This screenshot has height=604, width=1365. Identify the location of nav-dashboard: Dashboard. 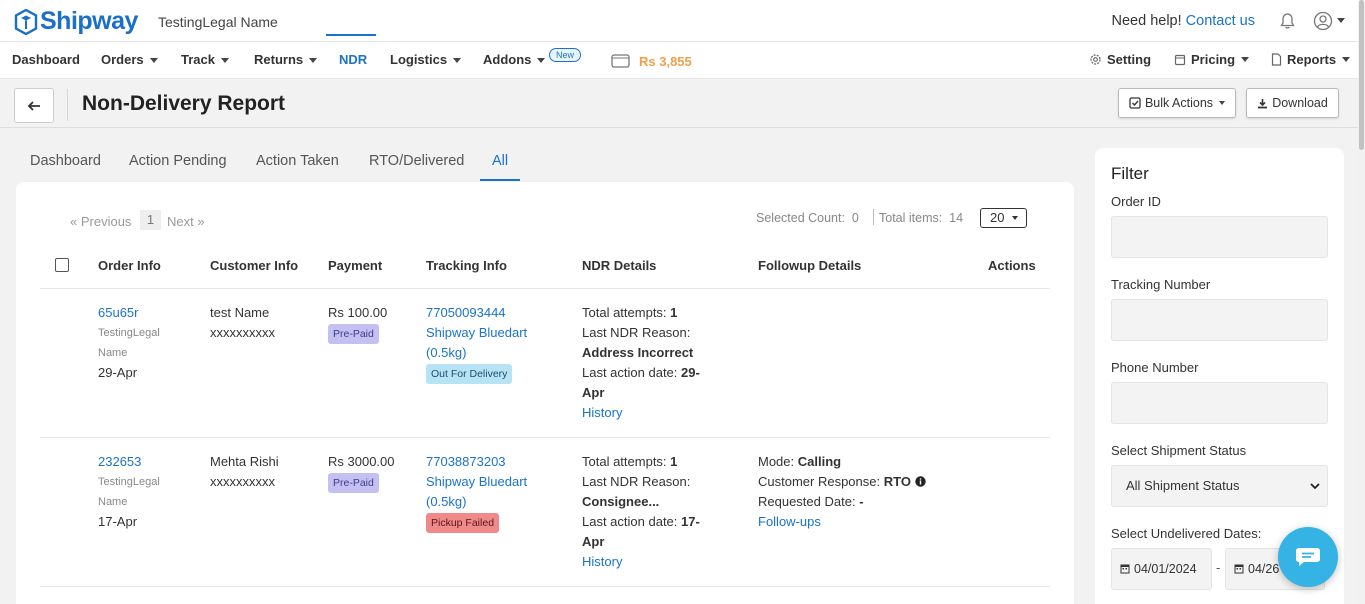
(46, 59).